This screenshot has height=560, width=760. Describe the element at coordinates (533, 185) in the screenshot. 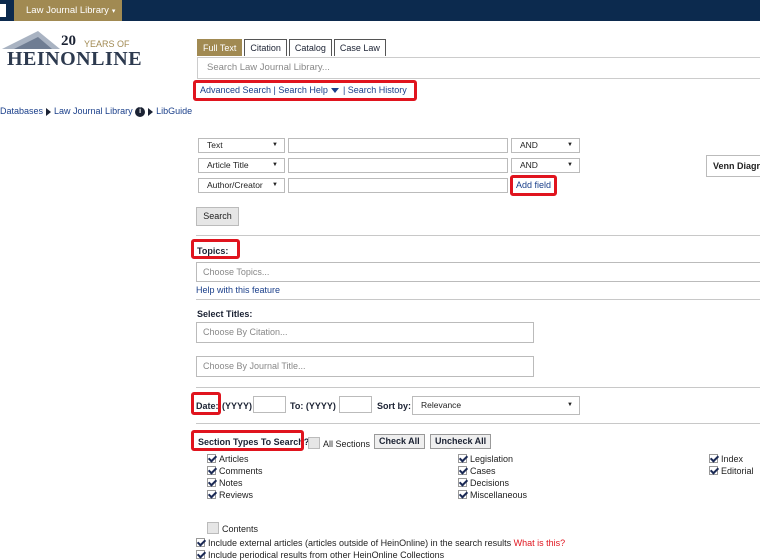

I see `highlight-box-add-field` at that location.